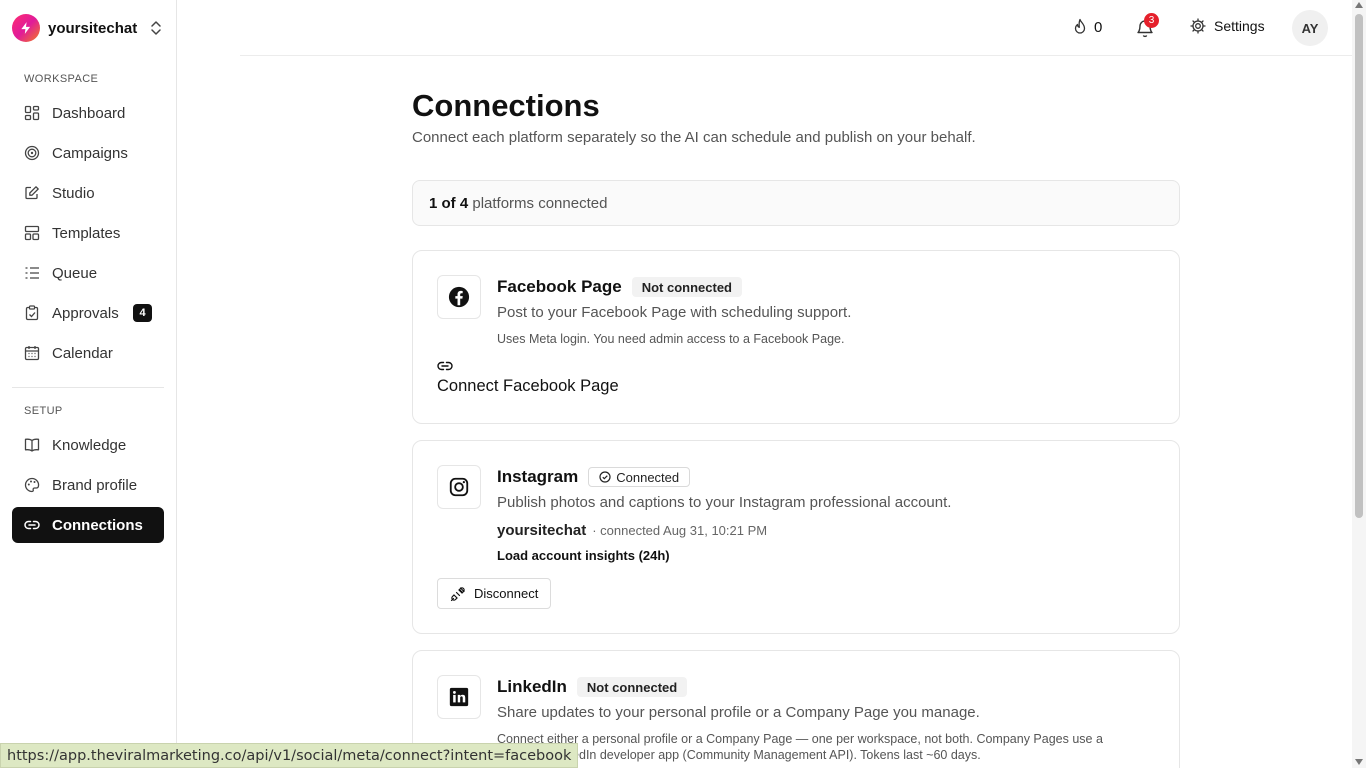  Describe the element at coordinates (75, 273) in the screenshot. I see `sidebar-item-label: Queue` at that location.